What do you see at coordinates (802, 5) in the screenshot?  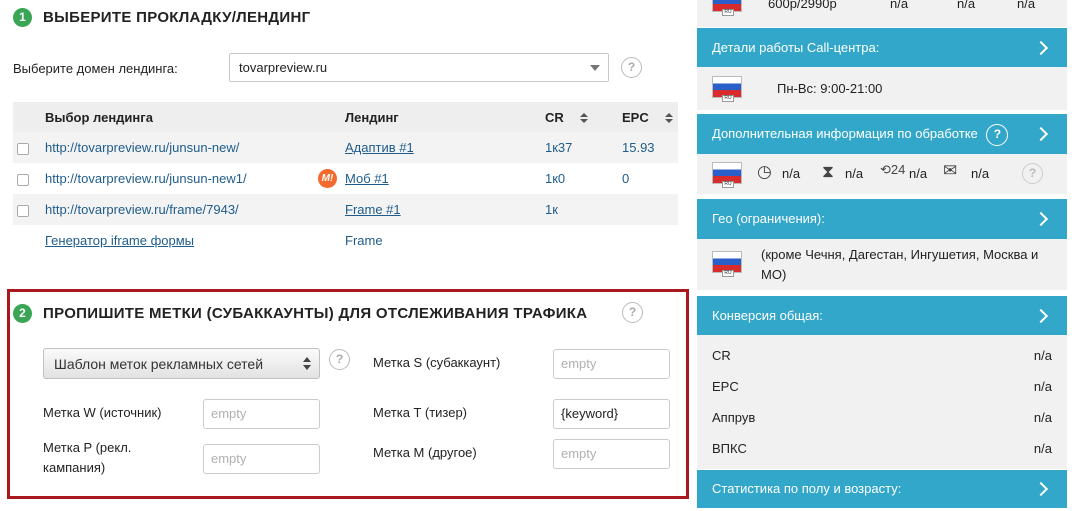 I see `price-value: 600р/2990р` at bounding box center [802, 5].